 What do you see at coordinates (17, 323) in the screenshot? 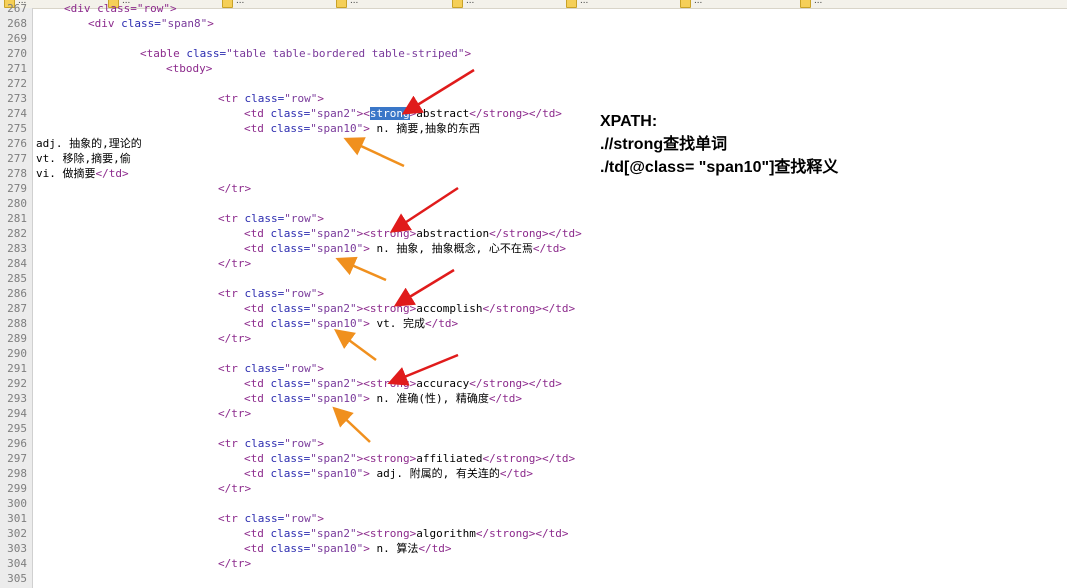
I see `line-number: 288` at bounding box center [17, 323].